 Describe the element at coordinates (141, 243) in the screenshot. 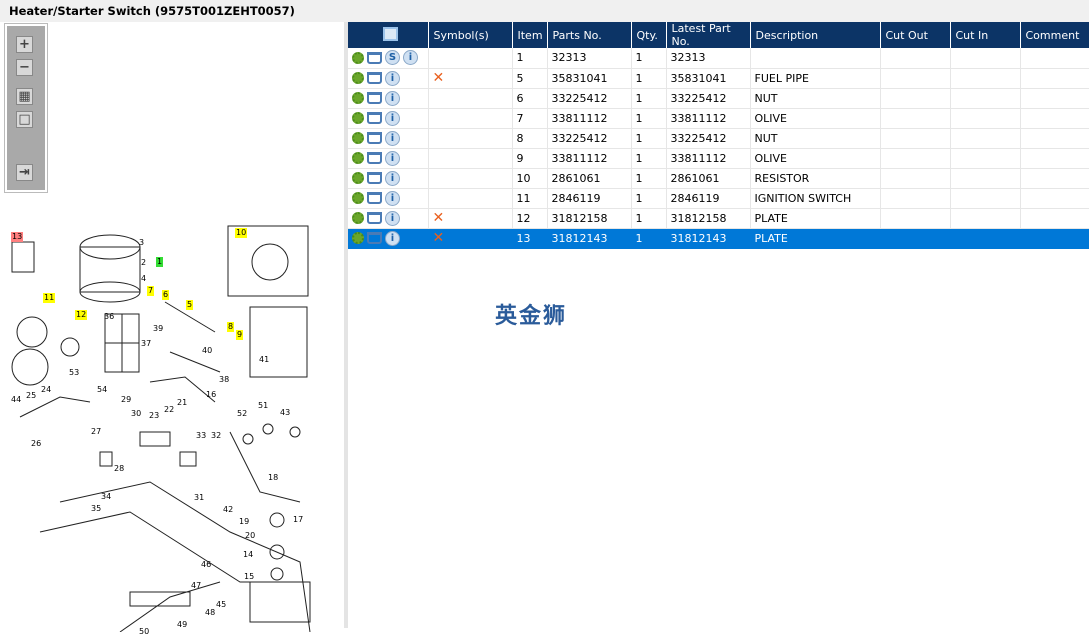

I see `callout-3: 3` at that location.